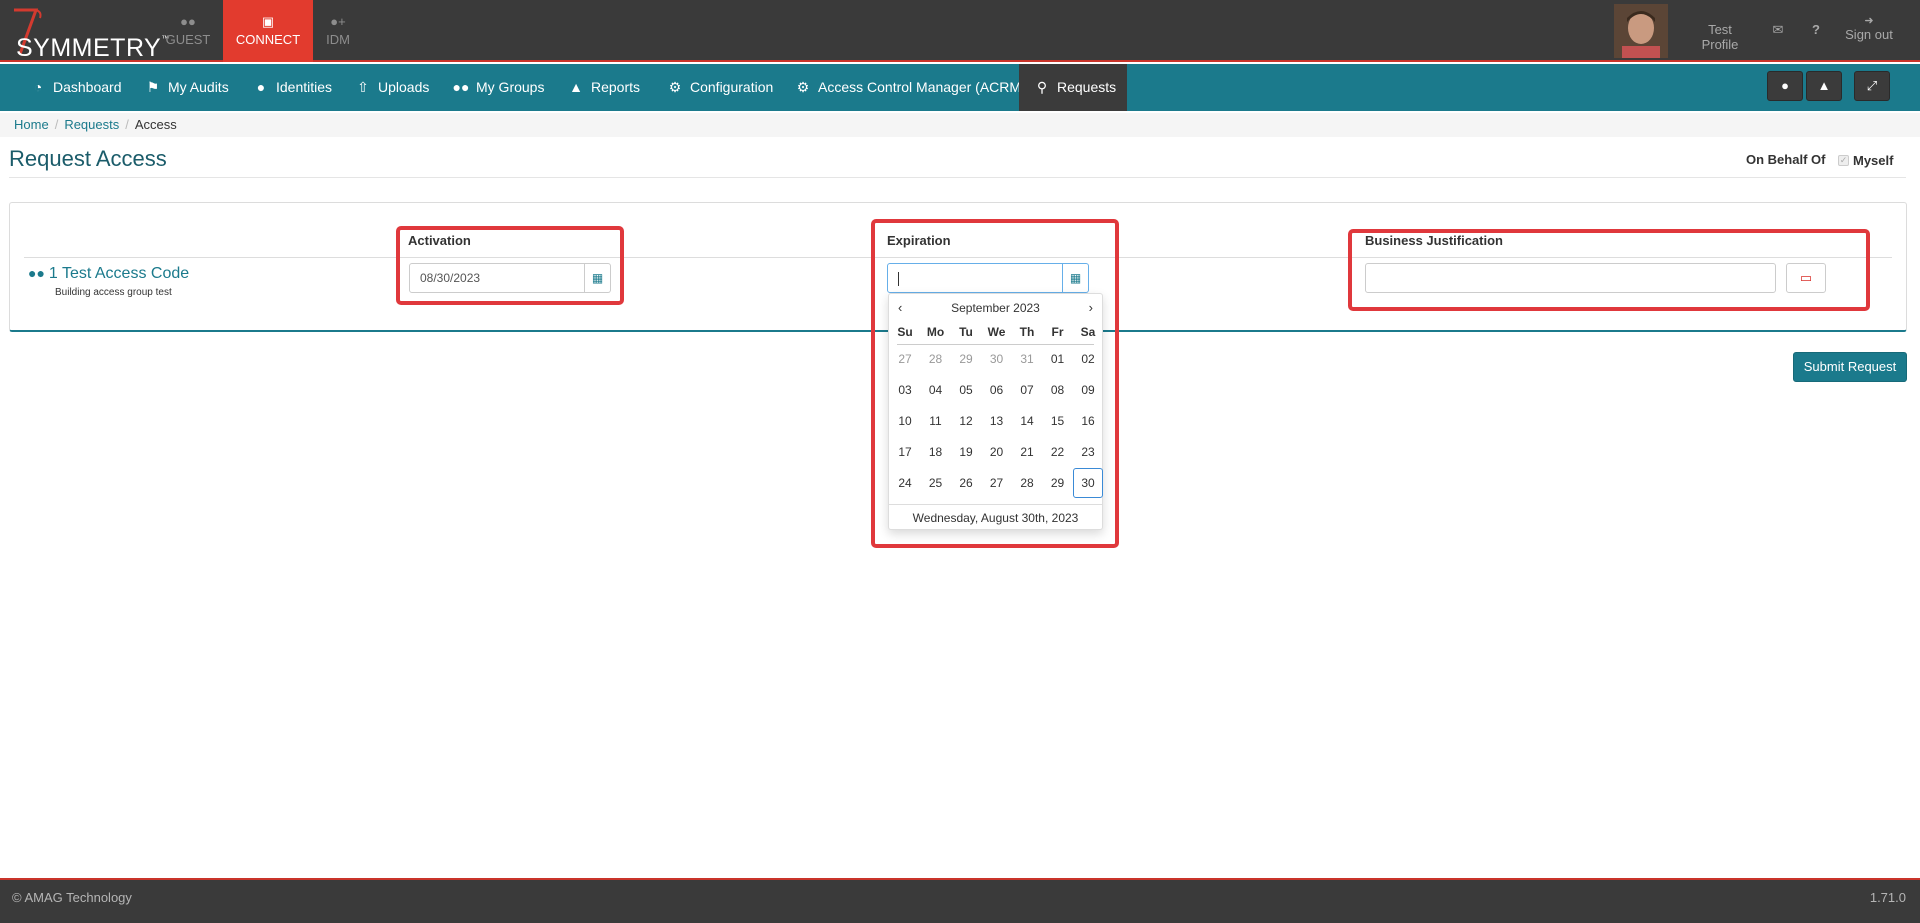 This screenshot has height=923, width=1920. What do you see at coordinates (905, 421) in the screenshot?
I see `calendar-day: 10` at bounding box center [905, 421].